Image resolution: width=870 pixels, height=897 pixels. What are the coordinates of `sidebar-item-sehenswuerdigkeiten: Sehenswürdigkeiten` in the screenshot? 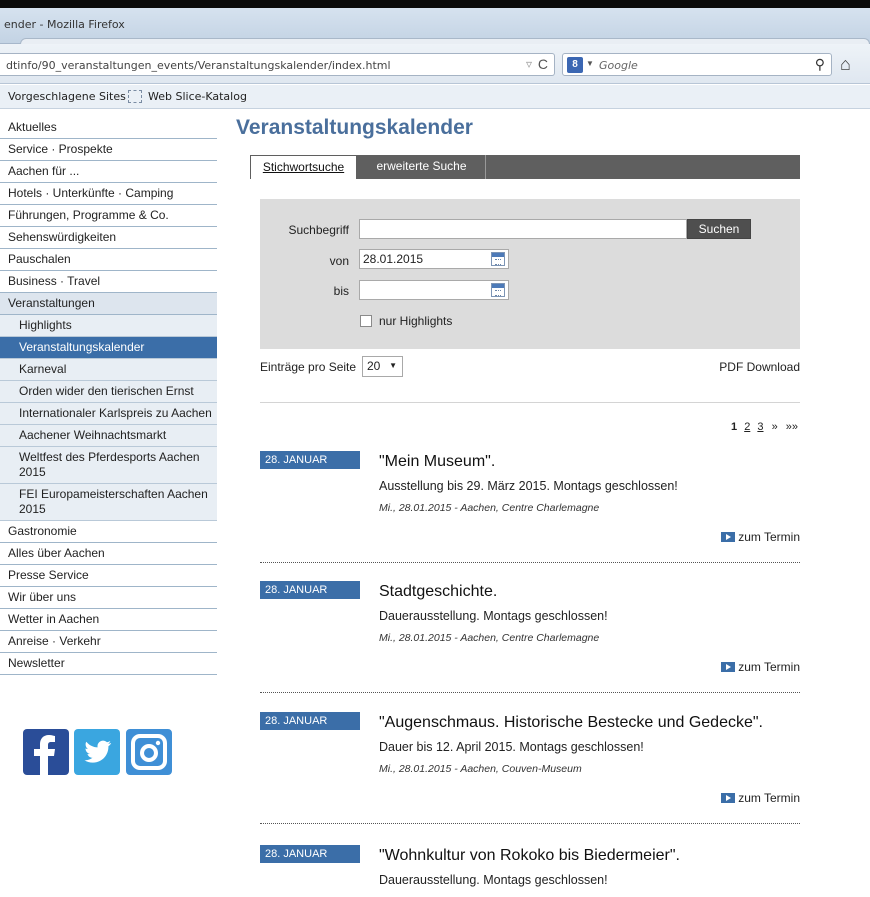 It's located at (108, 238).